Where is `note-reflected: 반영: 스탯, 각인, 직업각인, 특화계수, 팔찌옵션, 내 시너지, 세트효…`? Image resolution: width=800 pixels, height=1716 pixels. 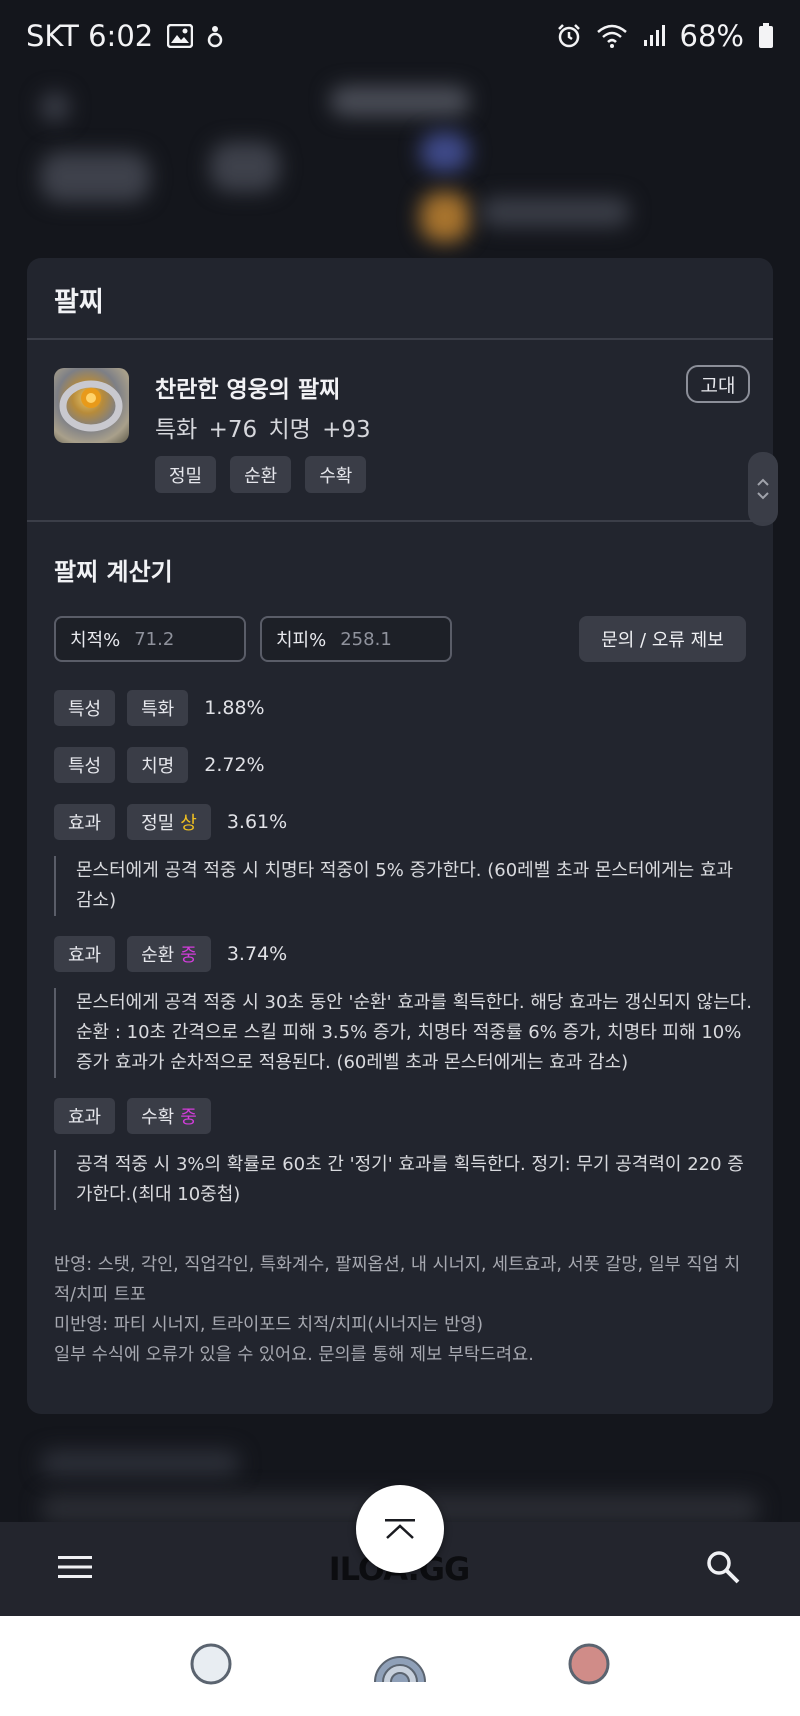 note-reflected: 반영: 스탯, 각인, 직업각인, 특화계수, 팔찌옵션, 내 시너지, 세트효… is located at coordinates (397, 1280).